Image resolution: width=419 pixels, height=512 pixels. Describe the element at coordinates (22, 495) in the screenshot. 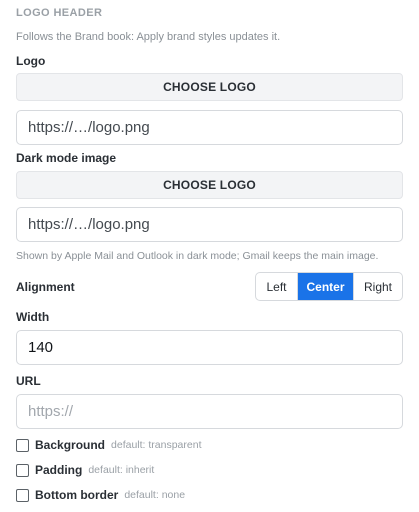

I see `bottom-border-checkbox` at that location.